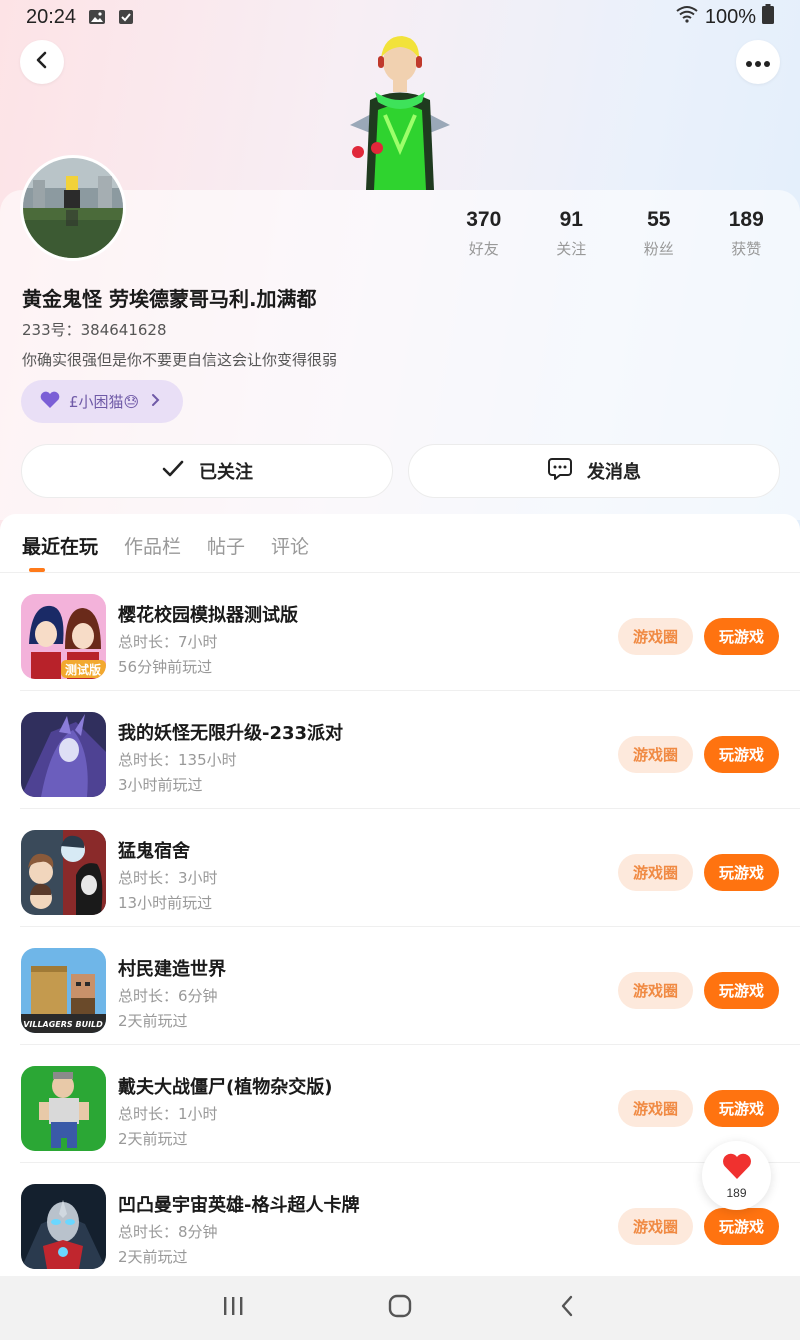 The width and height of the screenshot is (800, 1340). Describe the element at coordinates (160, 785) in the screenshot. I see `game-last-played: 3小时前玩过` at that location.